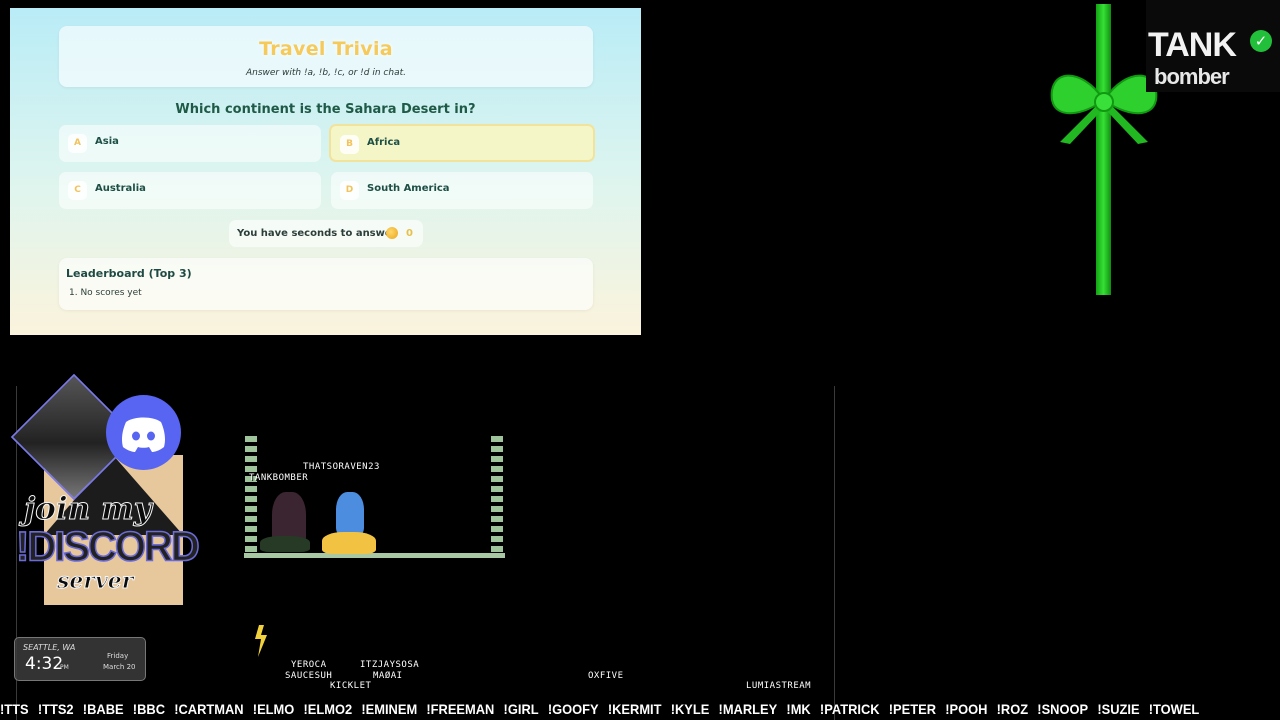 The height and width of the screenshot is (720, 1280). I want to click on frame-line-right, so click(834, 553).